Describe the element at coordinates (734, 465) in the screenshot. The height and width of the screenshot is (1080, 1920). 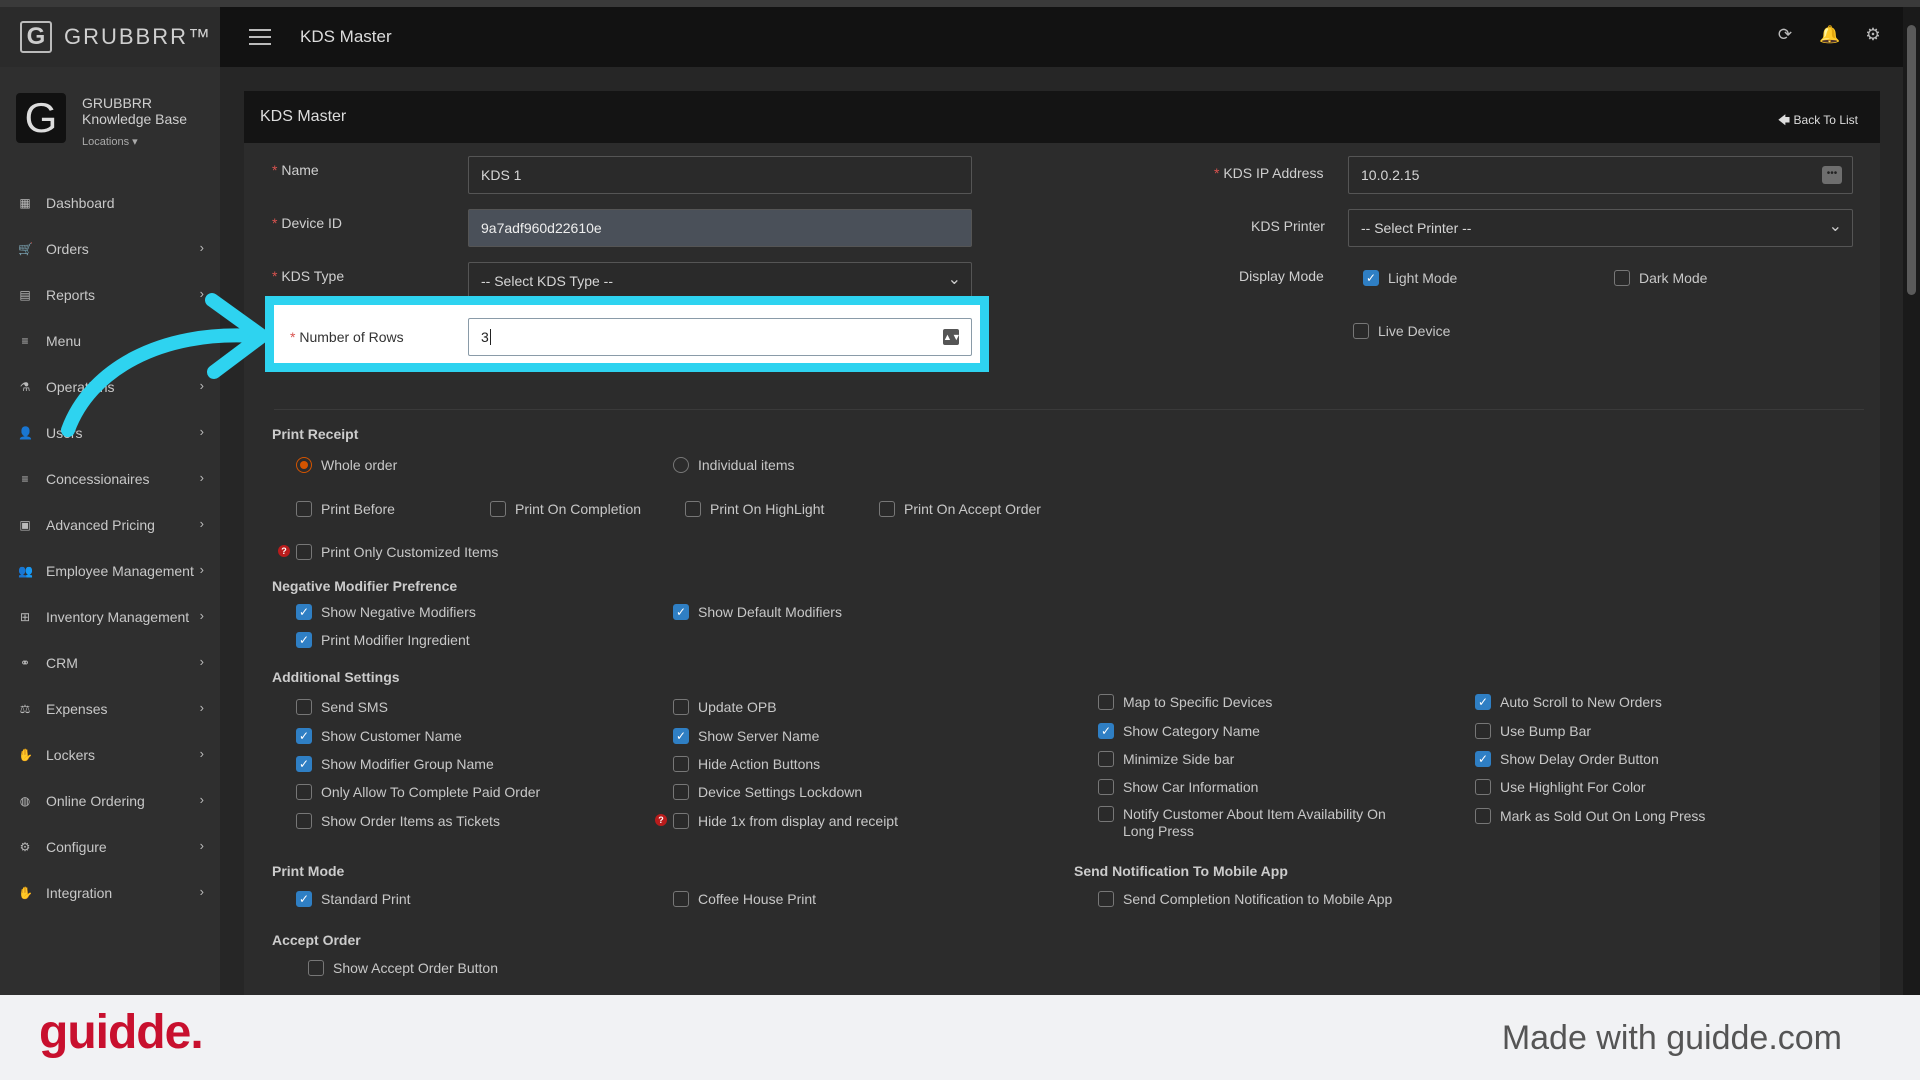
I see `individual-items-radio: Individual items` at that location.